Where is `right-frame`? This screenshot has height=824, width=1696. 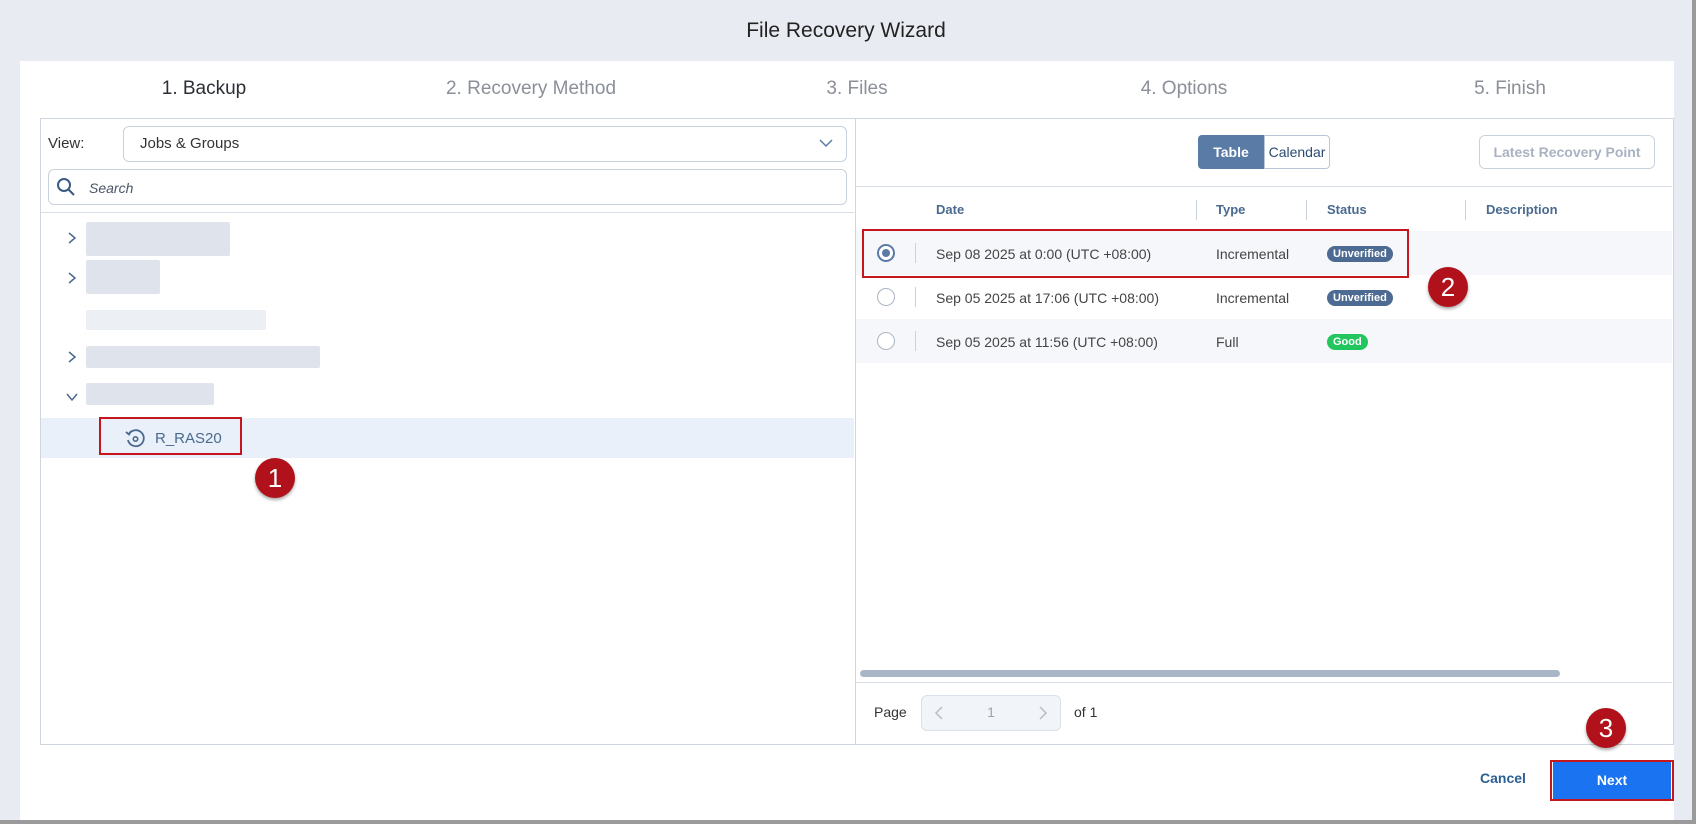 right-frame is located at coordinates (1683, 440).